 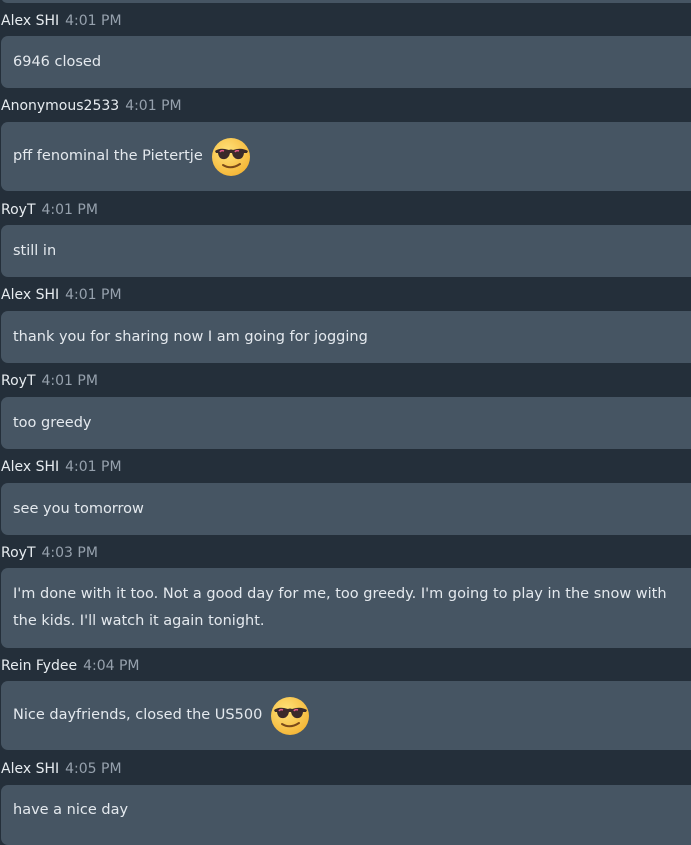 I want to click on message-timestamp: 4:04 PM, so click(x=111, y=666).